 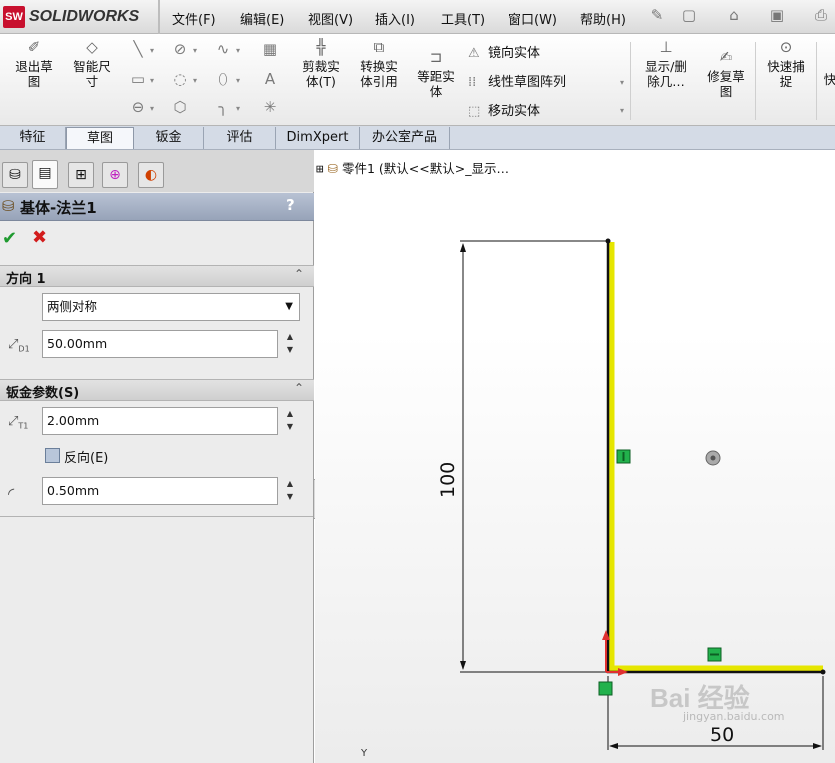 I want to click on arrow-down-icon, so click(x=463, y=665).